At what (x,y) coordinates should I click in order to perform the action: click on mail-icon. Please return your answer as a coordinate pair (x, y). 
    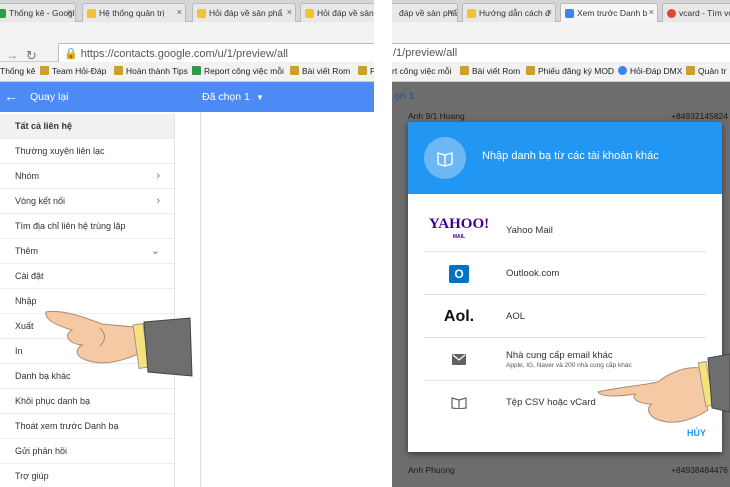
    Looking at the image, I should click on (459, 359).